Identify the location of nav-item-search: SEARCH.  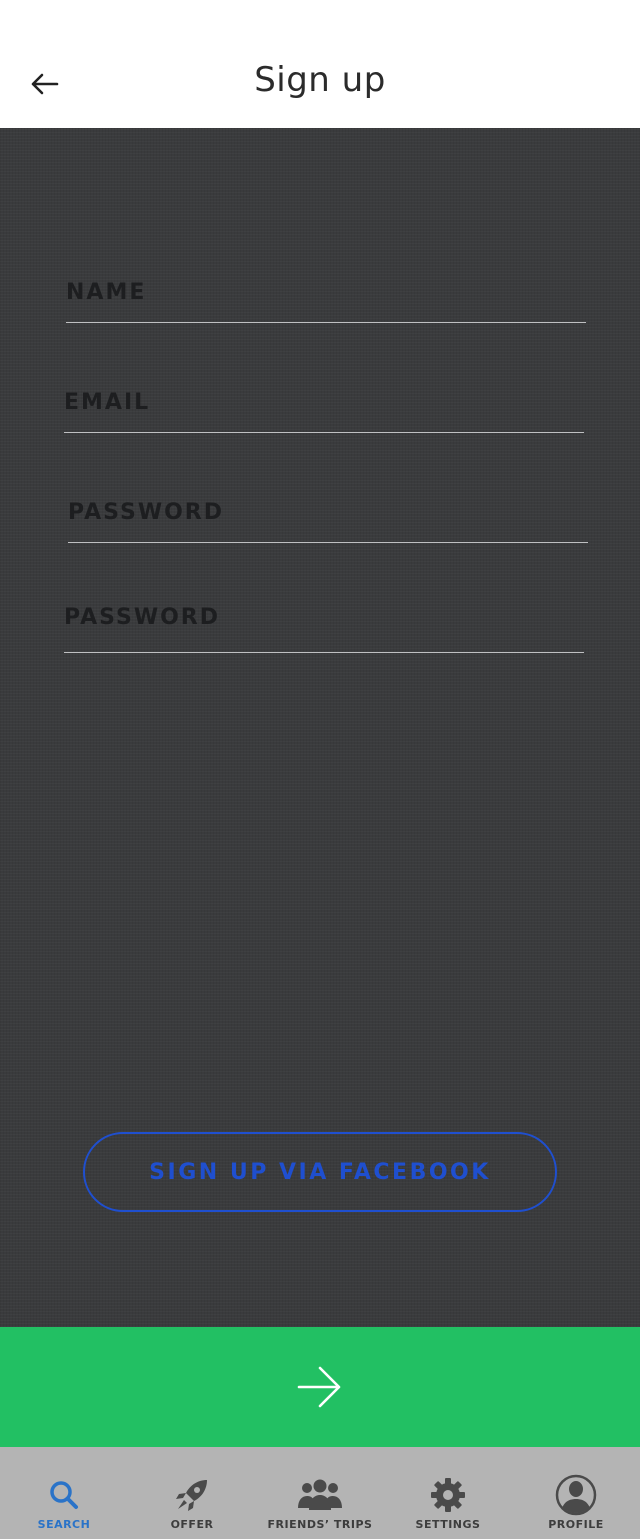
(64, 1493).